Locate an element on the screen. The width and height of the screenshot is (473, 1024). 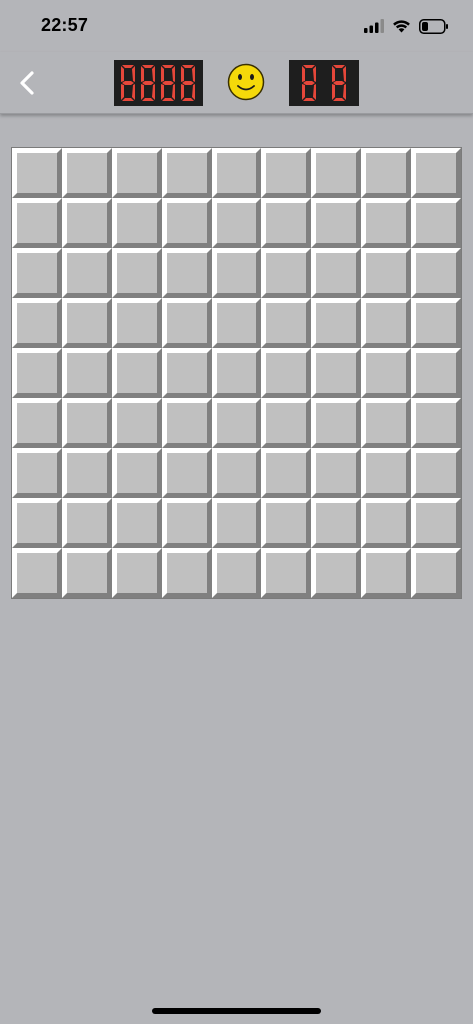
segment-g is located at coordinates (128, 83).